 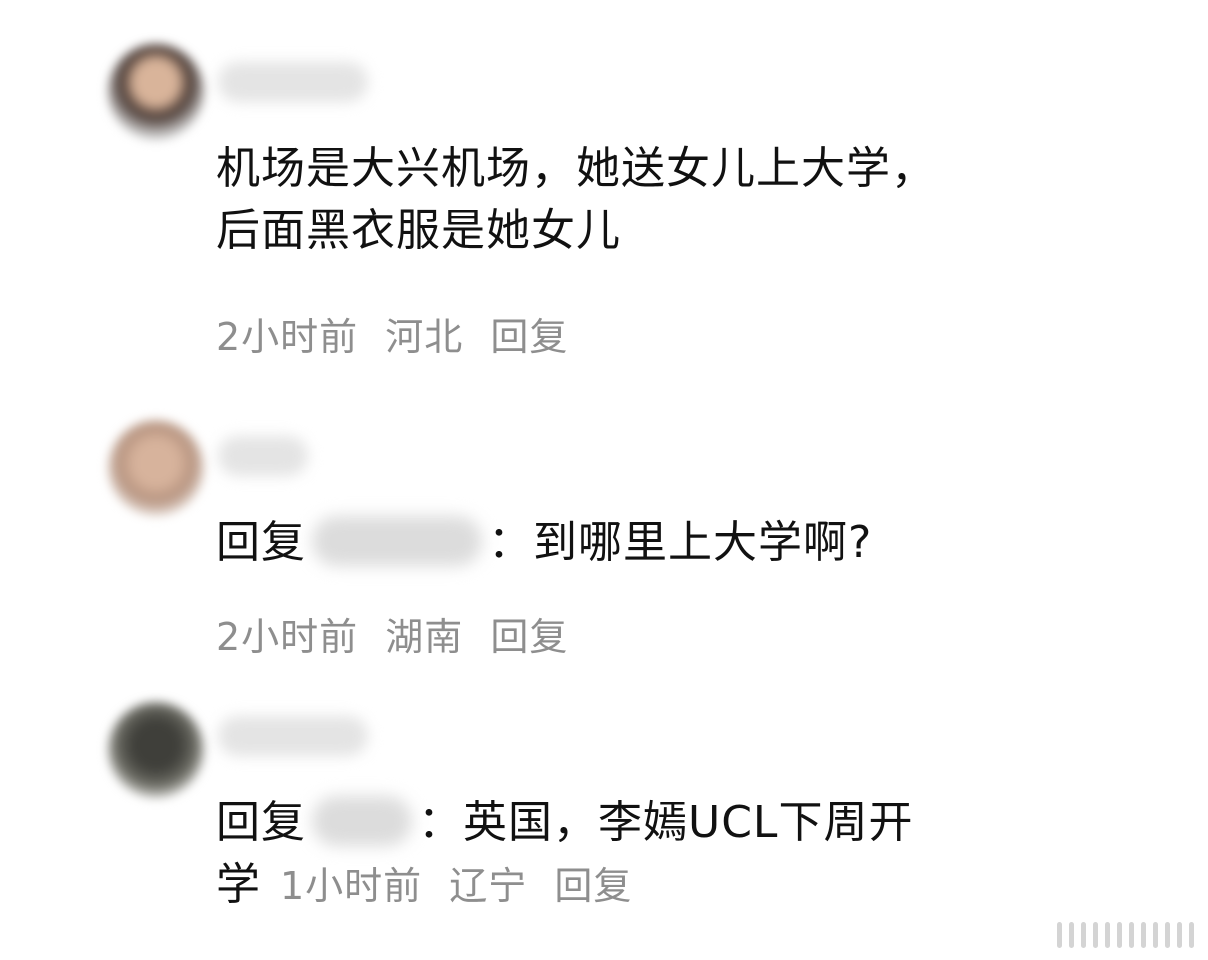 I want to click on comment-text: 机场是大兴机场，她送女儿上大学， 后面黑衣服是她女儿, so click(x=666, y=200).